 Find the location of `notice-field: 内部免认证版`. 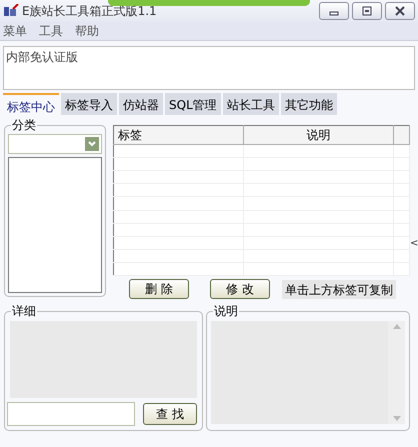

notice-field: 内部免认证版 is located at coordinates (209, 68).